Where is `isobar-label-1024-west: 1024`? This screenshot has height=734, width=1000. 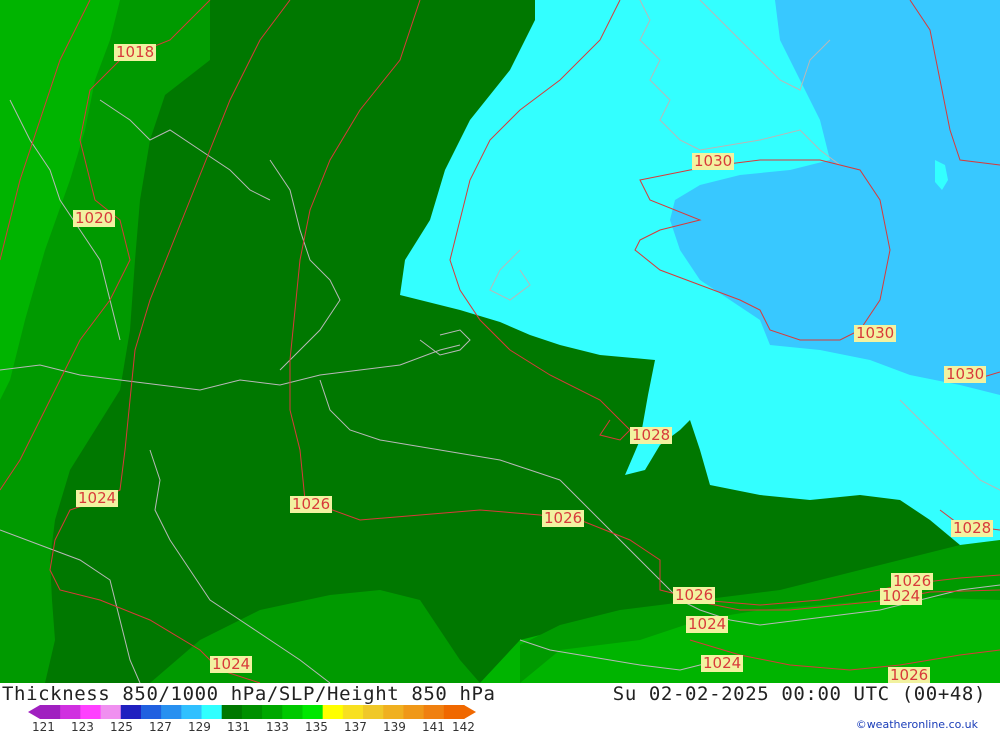 isobar-label-1024-west: 1024 is located at coordinates (97, 498).